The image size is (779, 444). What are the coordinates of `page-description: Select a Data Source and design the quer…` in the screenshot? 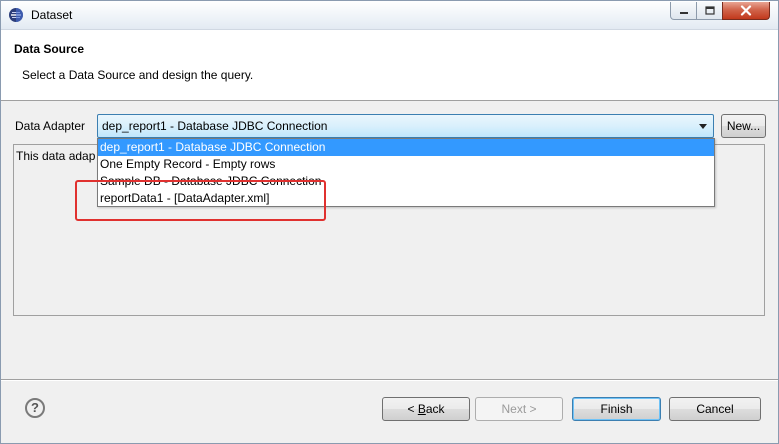 It's located at (138, 75).